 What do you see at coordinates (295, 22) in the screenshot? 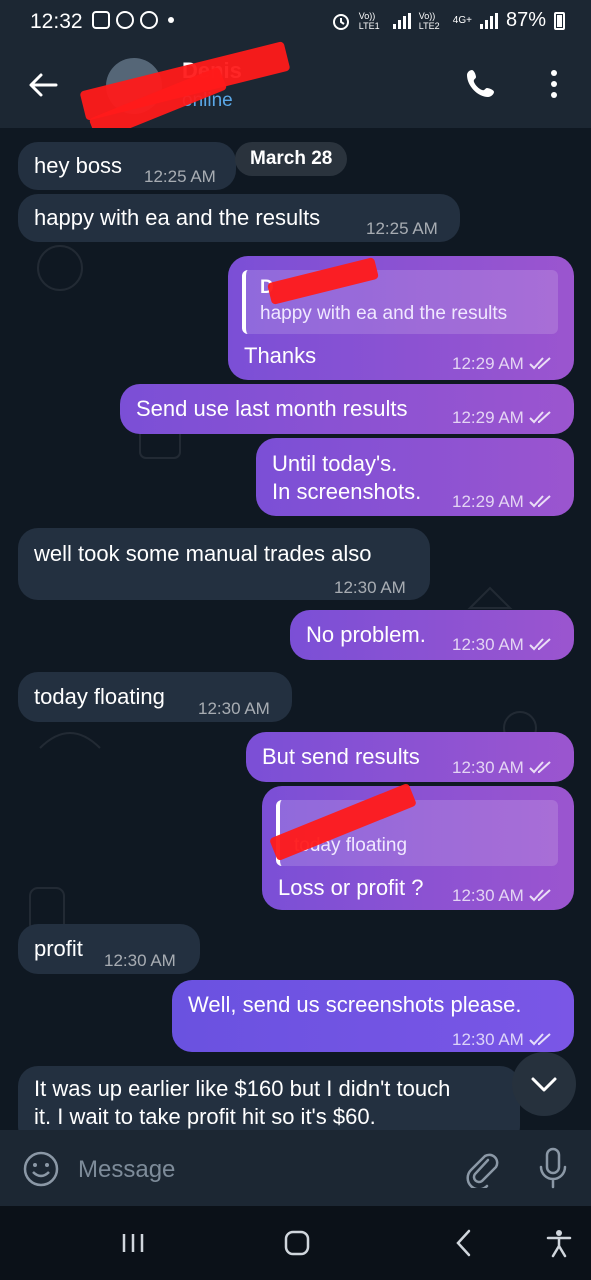
I see `status-bar: 12:32 Vo)) LTE1 Vo)) LTE2 4G+ 87%` at bounding box center [295, 22].